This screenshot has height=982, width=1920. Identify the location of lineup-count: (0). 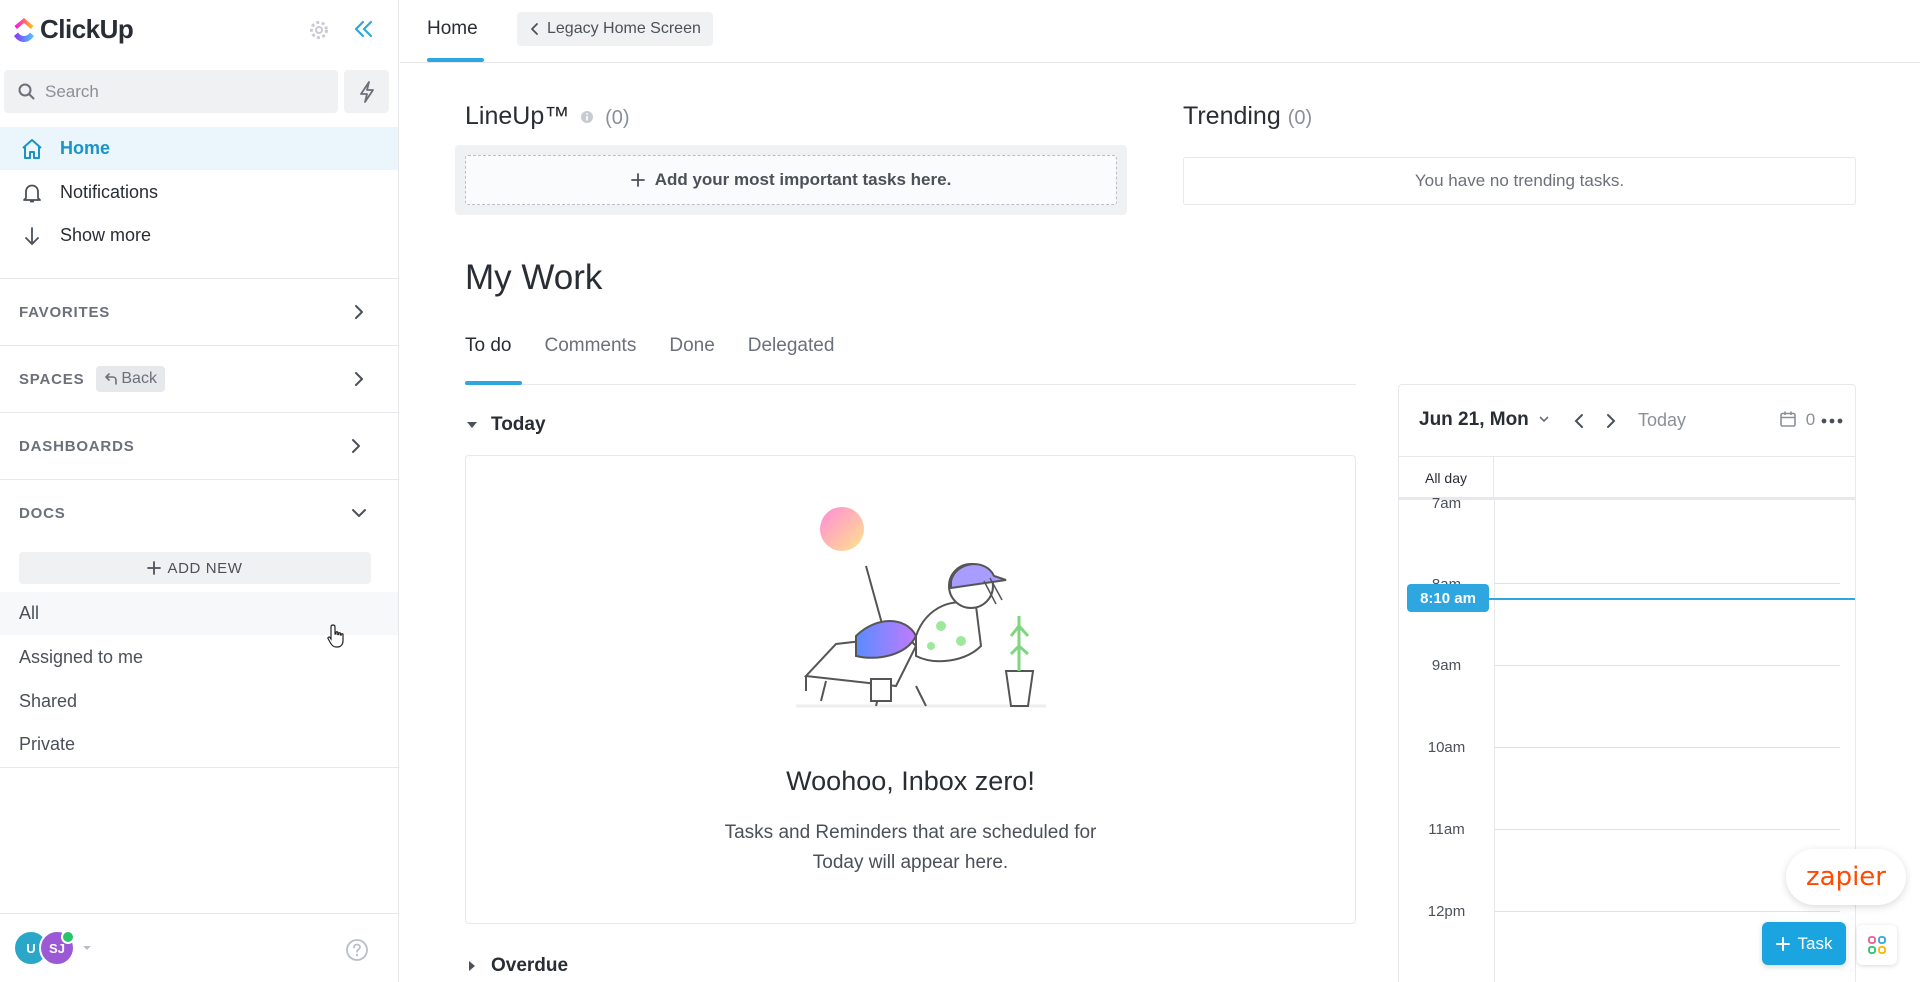
(617, 118).